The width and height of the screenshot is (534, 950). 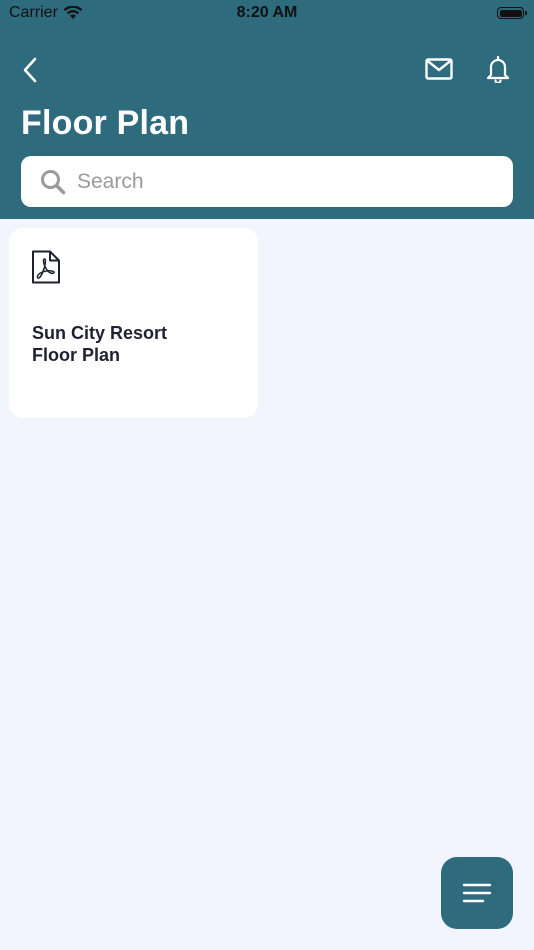 I want to click on envelope-icon, so click(x=439, y=69).